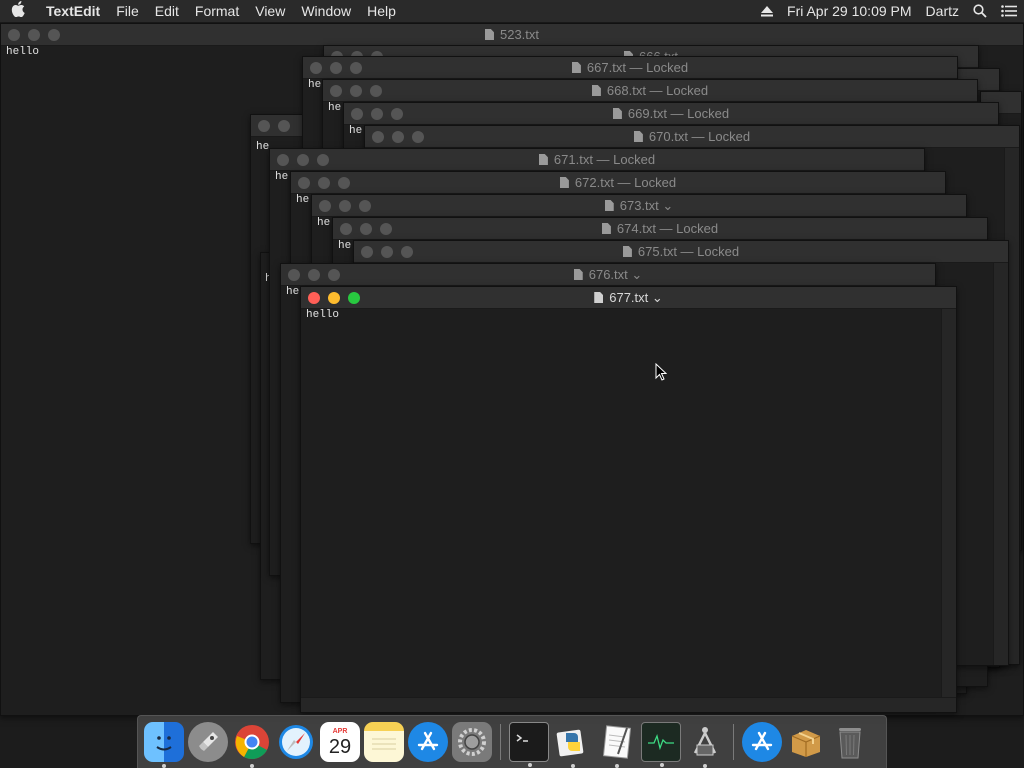 The height and width of the screenshot is (768, 1024). I want to click on window-title: 670.txt — Locked, so click(699, 136).